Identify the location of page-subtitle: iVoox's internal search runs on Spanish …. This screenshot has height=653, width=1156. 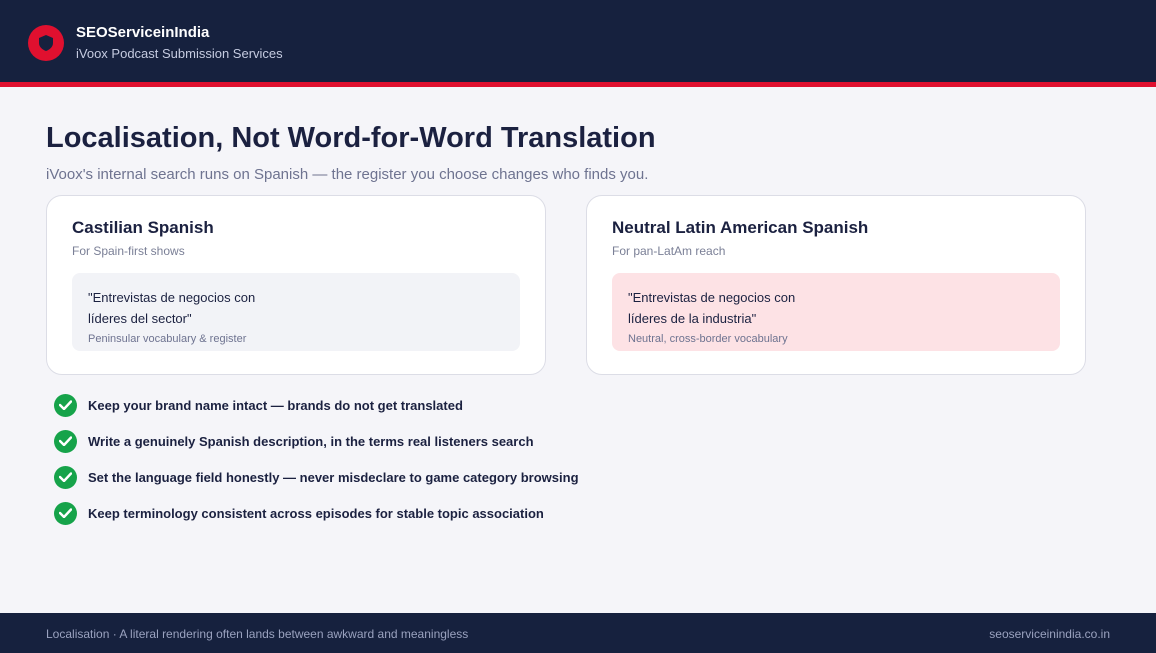
(347, 174).